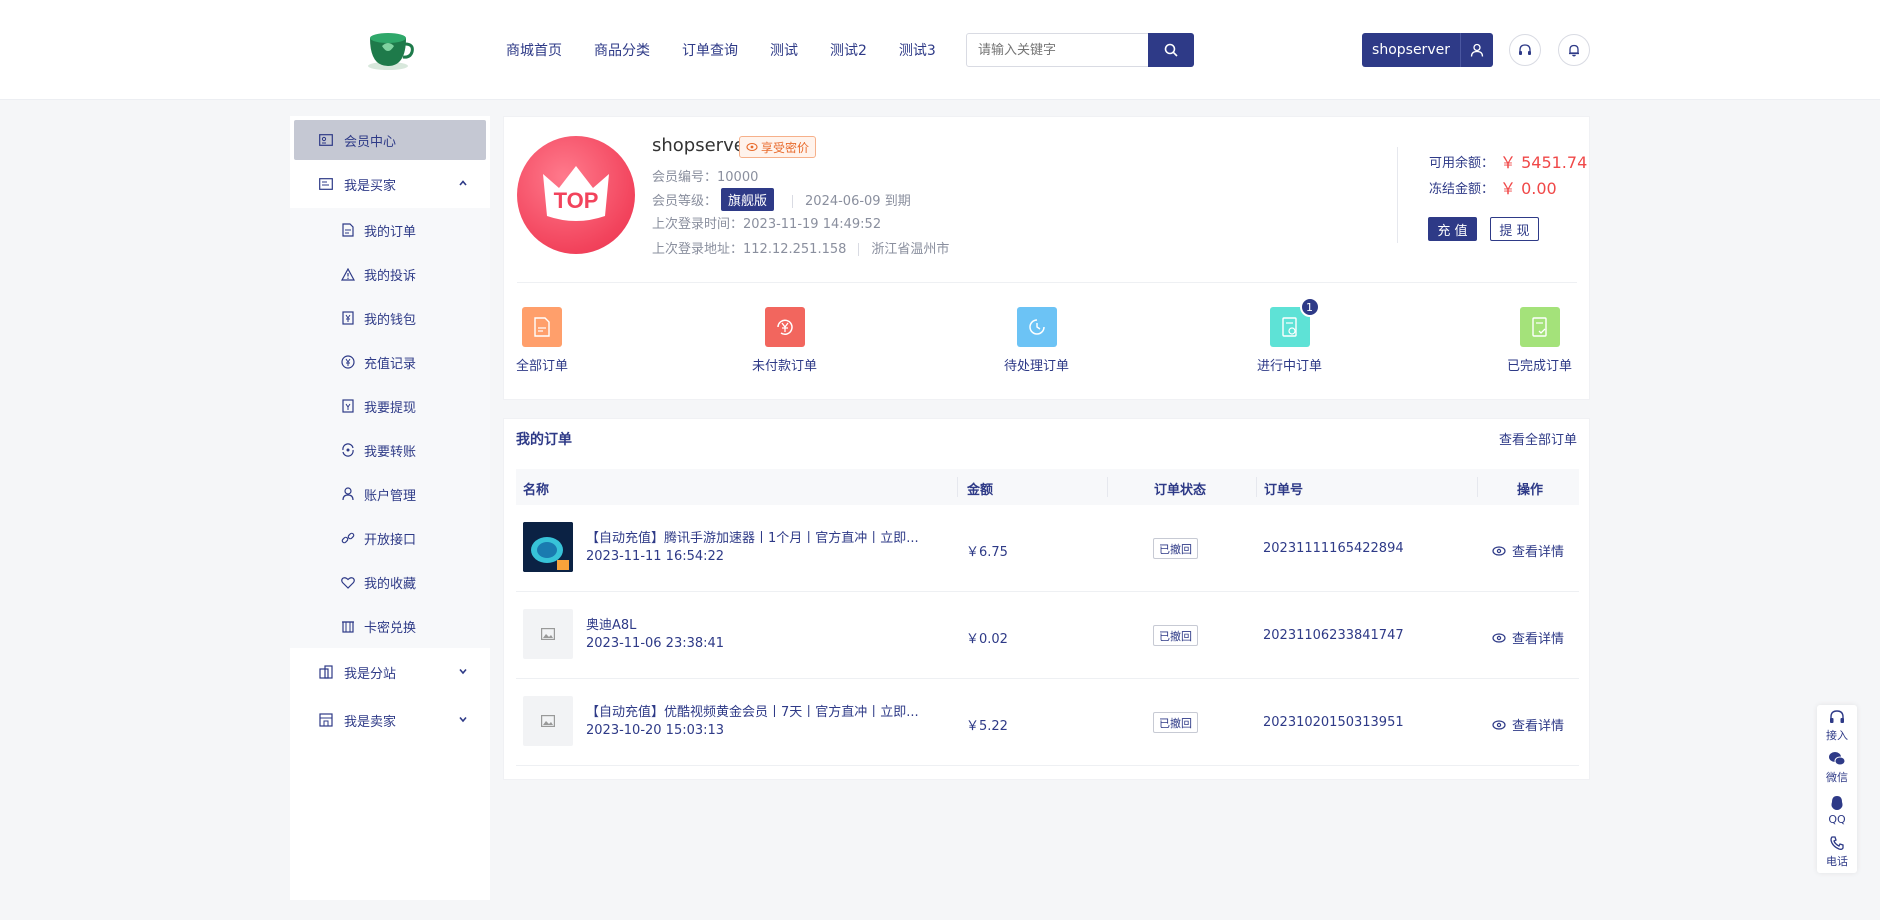 This screenshot has height=920, width=1880. What do you see at coordinates (370, 186) in the screenshot?
I see `sidebar-group-label: 我是买家` at bounding box center [370, 186].